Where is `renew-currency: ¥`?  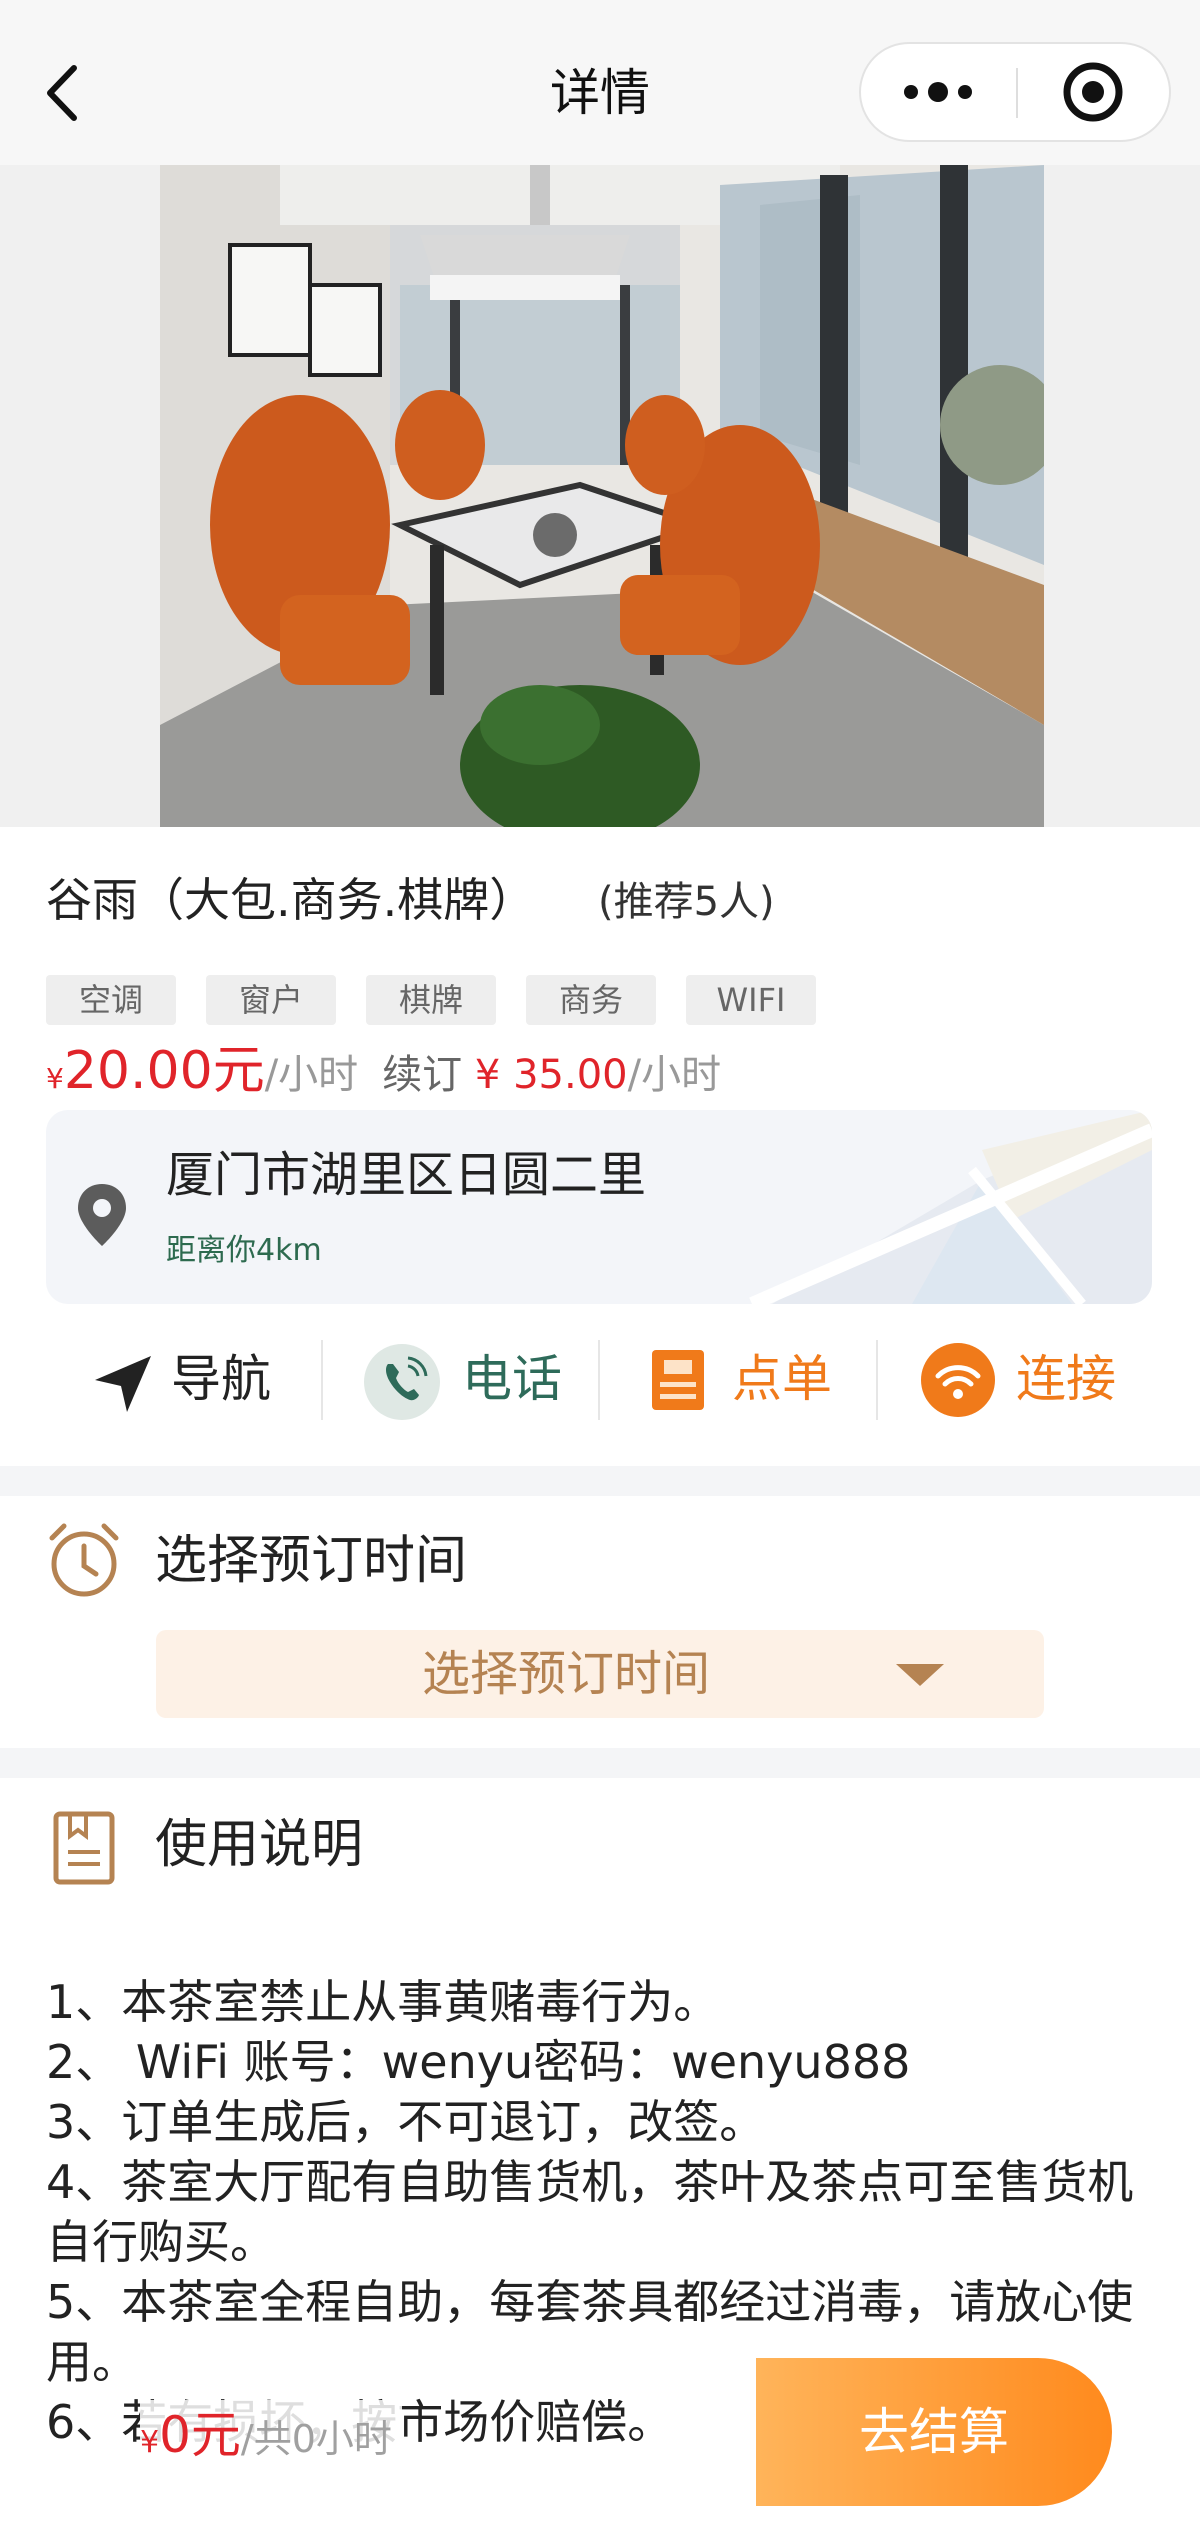
renew-currency: ¥ is located at coordinates (487, 1075).